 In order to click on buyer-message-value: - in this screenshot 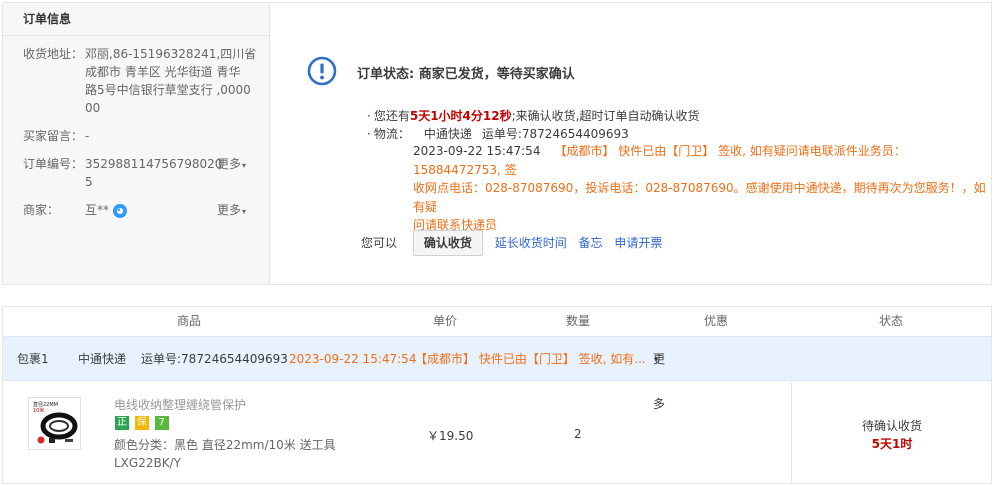, I will do `click(87, 136)`.